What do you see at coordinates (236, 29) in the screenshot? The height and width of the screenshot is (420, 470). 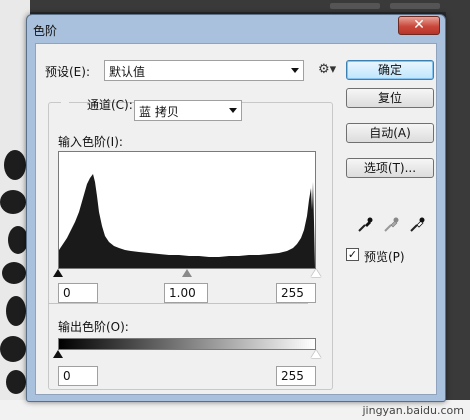 I see `title-bar: 色阶 ✕` at bounding box center [236, 29].